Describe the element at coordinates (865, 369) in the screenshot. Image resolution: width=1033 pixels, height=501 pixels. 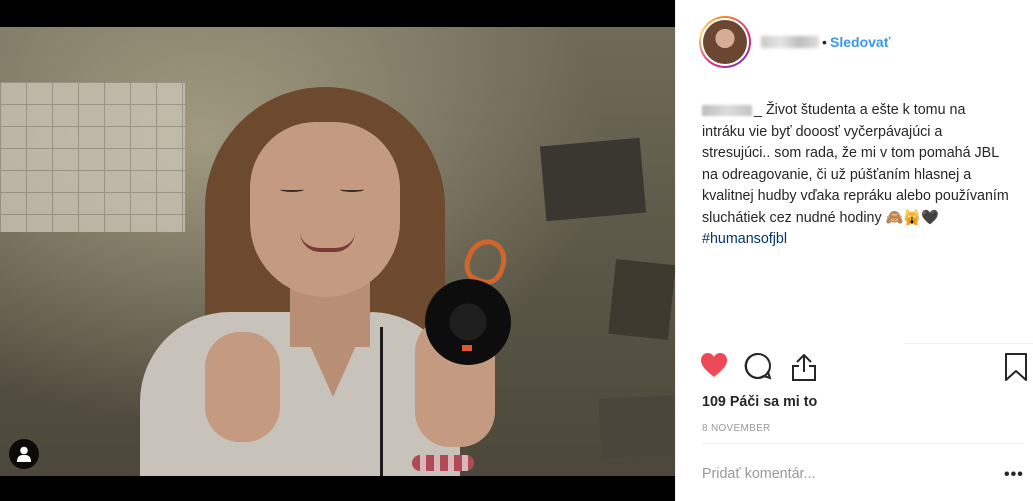
I see `action-bar` at that location.